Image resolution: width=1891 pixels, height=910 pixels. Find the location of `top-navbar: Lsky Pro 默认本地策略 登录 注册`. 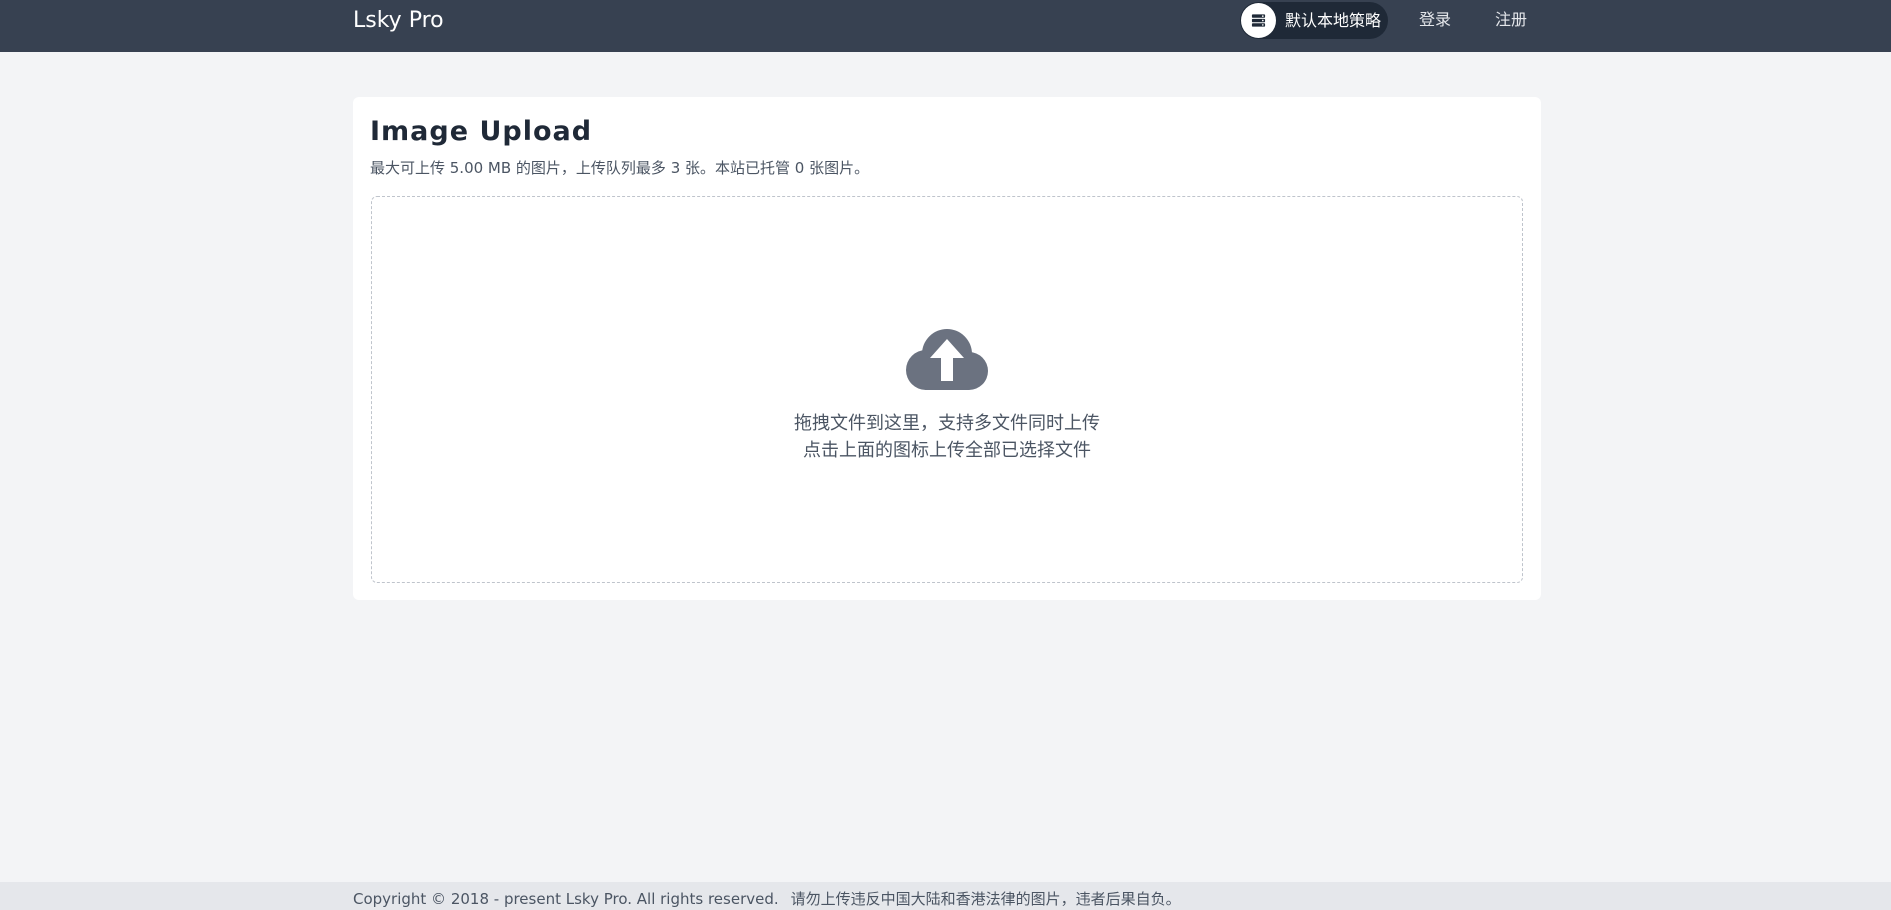

top-navbar: Lsky Pro 默认本地策略 登录 注册 is located at coordinates (945, 26).